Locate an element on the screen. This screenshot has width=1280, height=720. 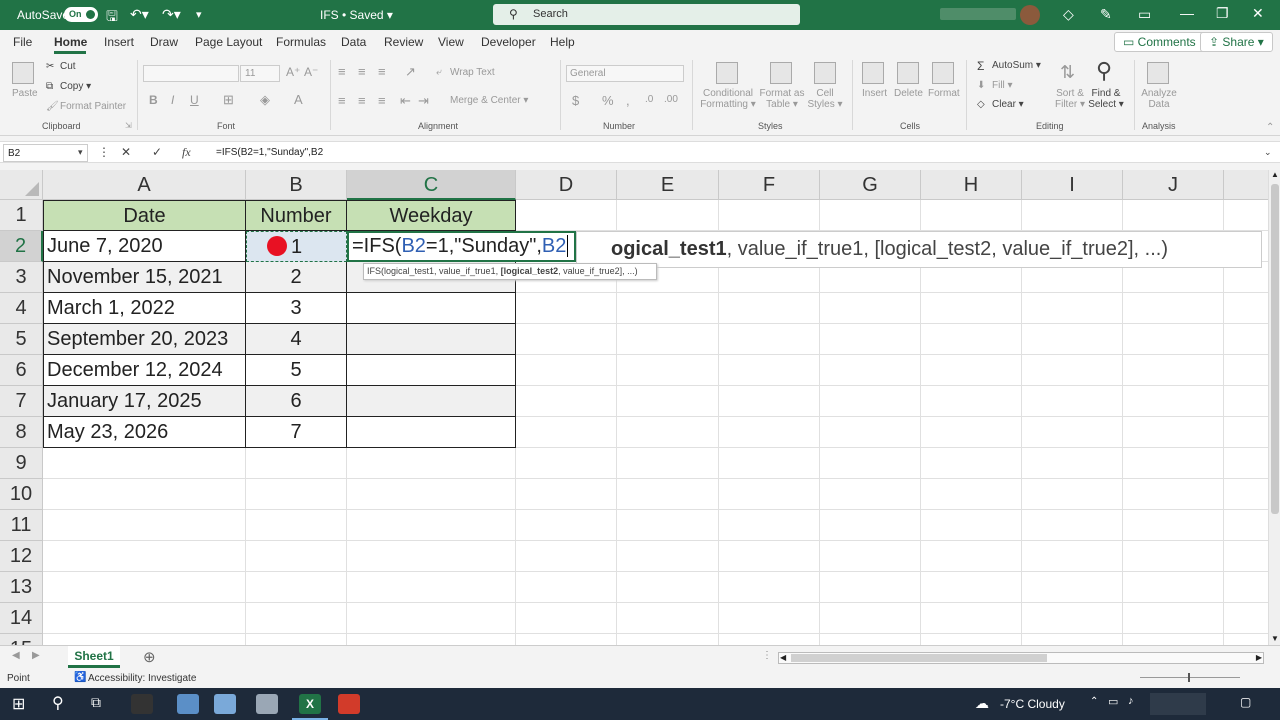
row-header-13: 13 is located at coordinates (21, 587).